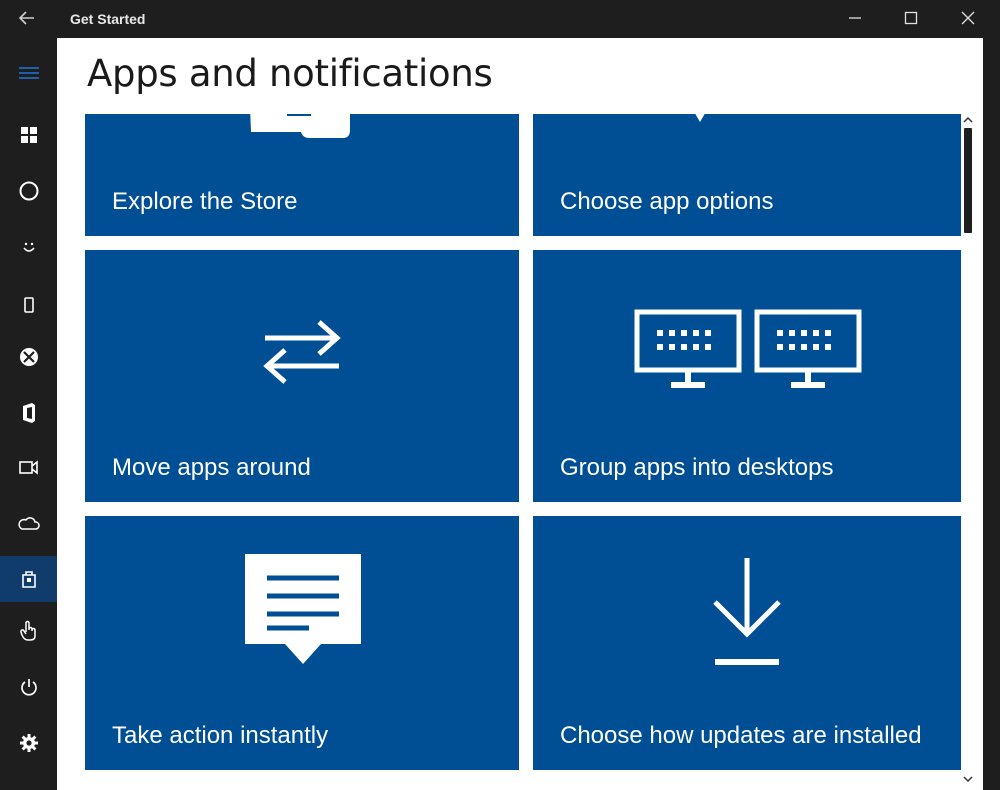 The height and width of the screenshot is (790, 1000). I want to click on close-icon, so click(968, 18).